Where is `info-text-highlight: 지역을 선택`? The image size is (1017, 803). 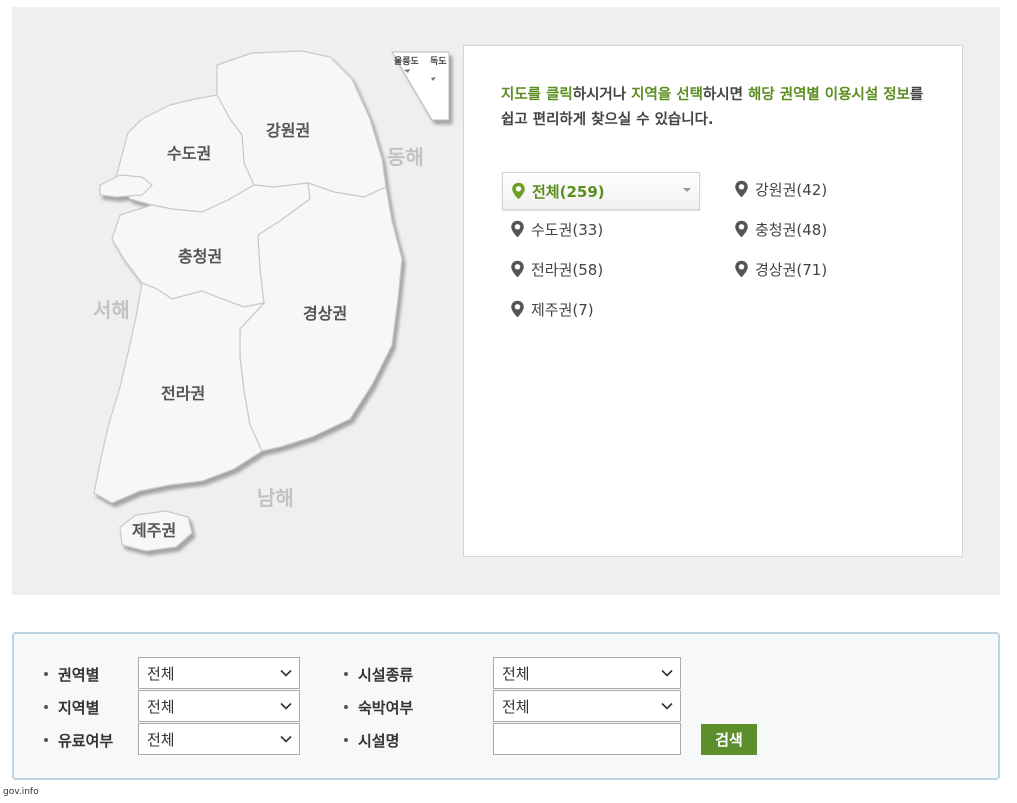 info-text-highlight: 지역을 선택 is located at coordinates (667, 95).